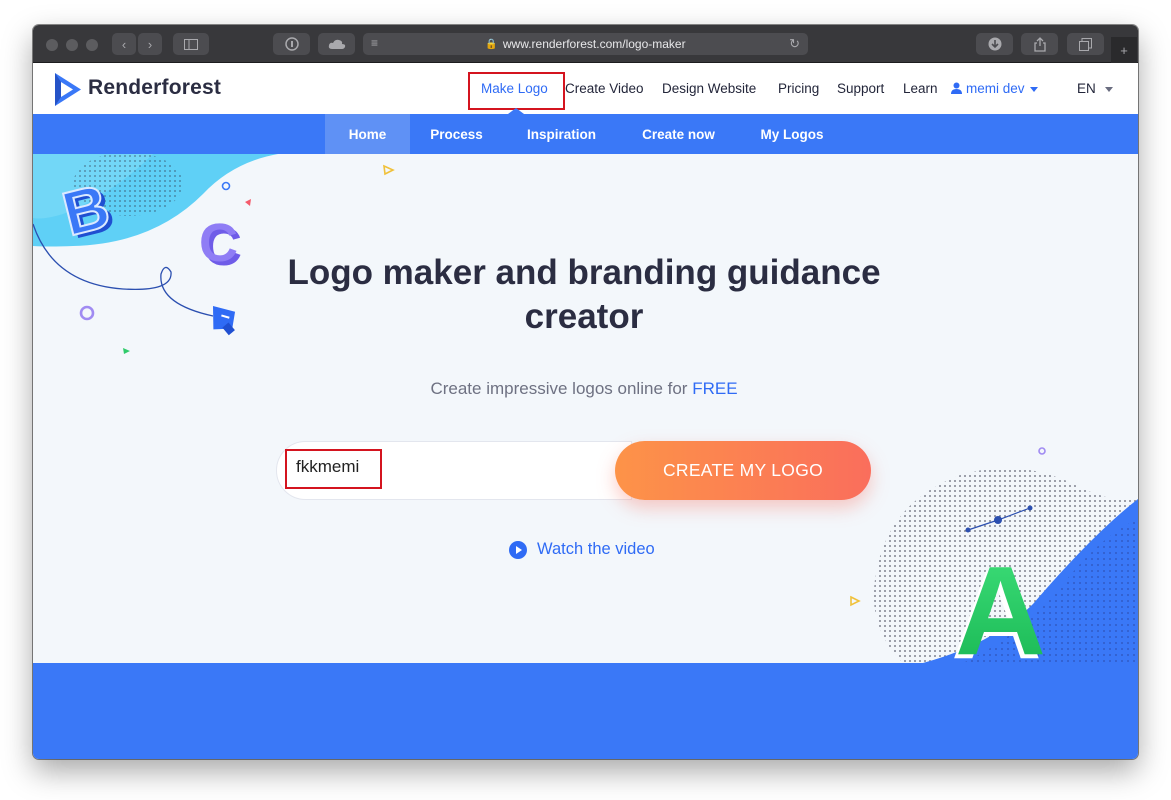  I want to click on user-name: memi dev, so click(995, 88).